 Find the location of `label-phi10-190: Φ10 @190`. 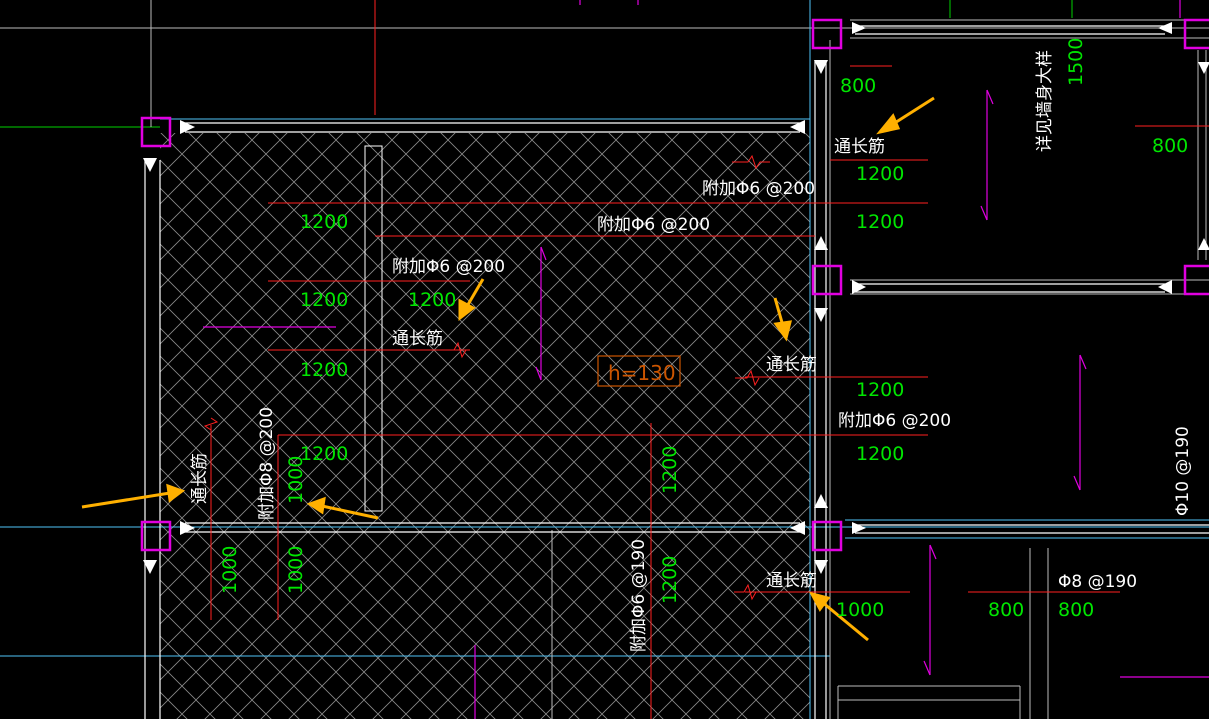

label-phi10-190: Φ10 @190 is located at coordinates (1183, 471).